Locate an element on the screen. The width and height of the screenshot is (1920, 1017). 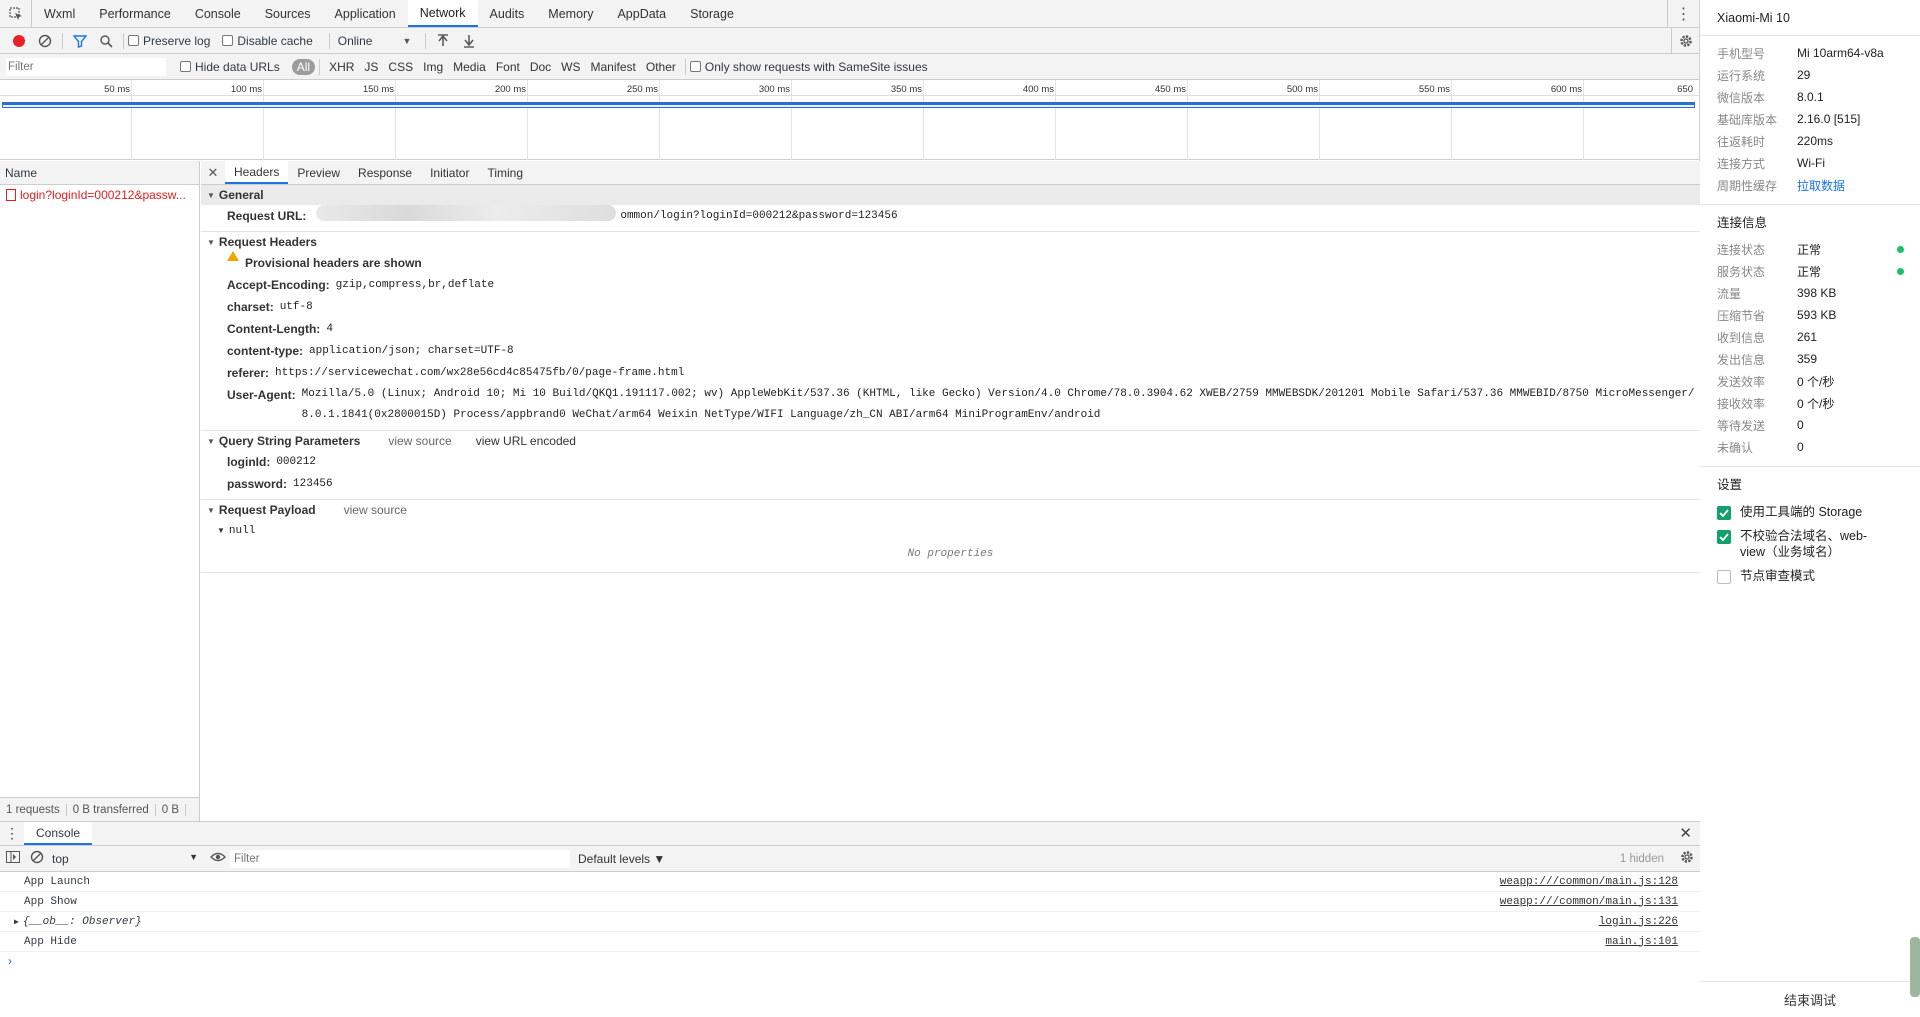
timeline-tick: 300 ms is located at coordinates (774, 89).